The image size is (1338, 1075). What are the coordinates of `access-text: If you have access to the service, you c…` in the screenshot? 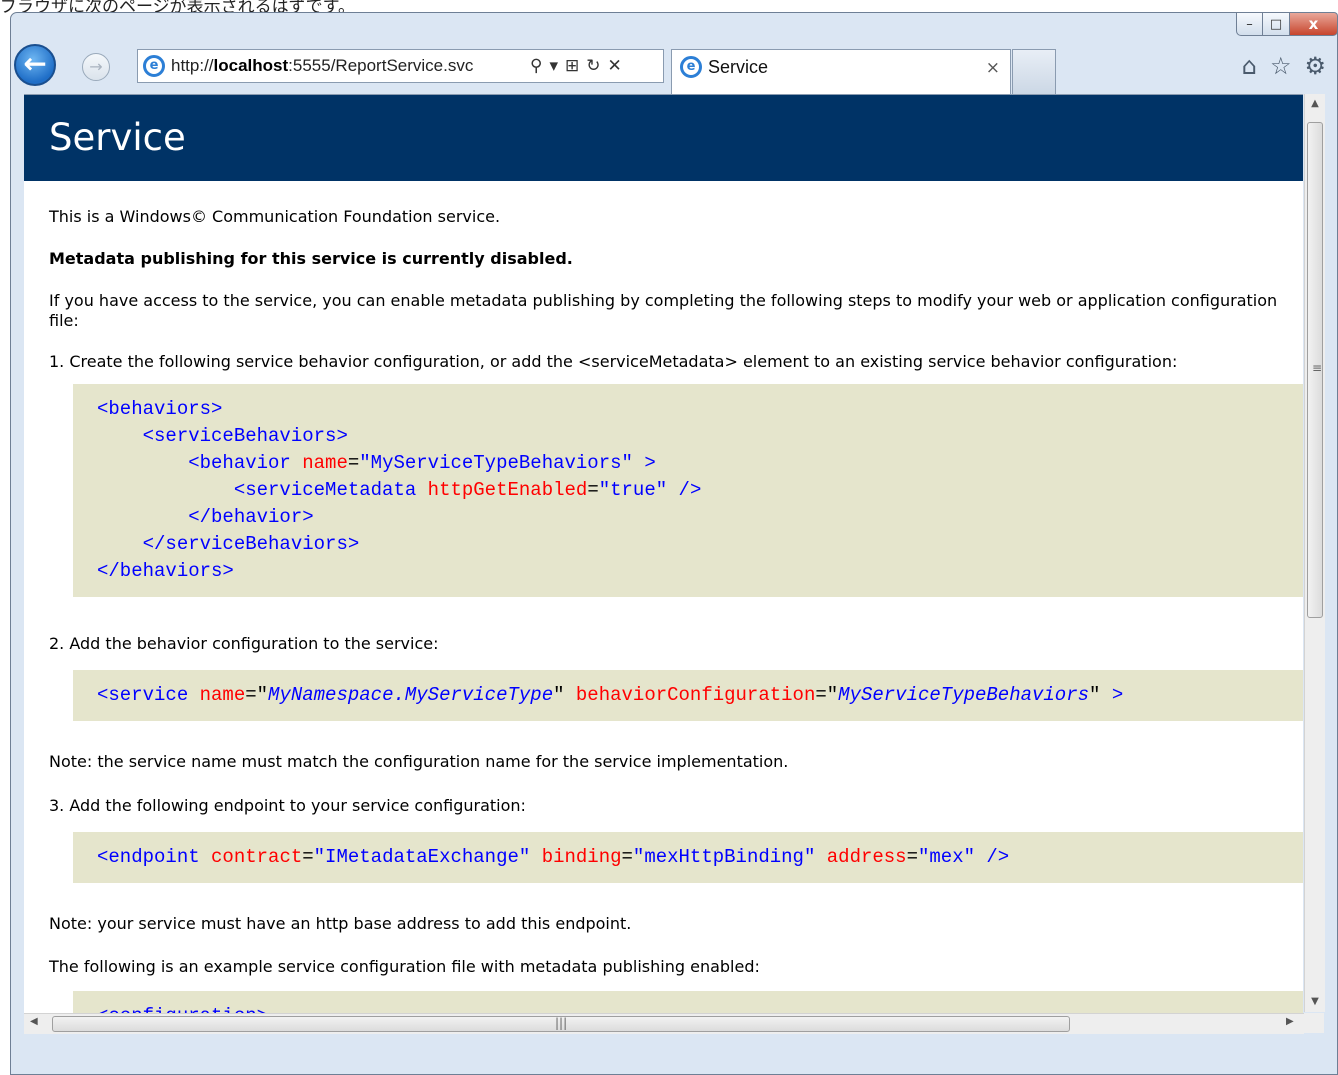 It's located at (663, 310).